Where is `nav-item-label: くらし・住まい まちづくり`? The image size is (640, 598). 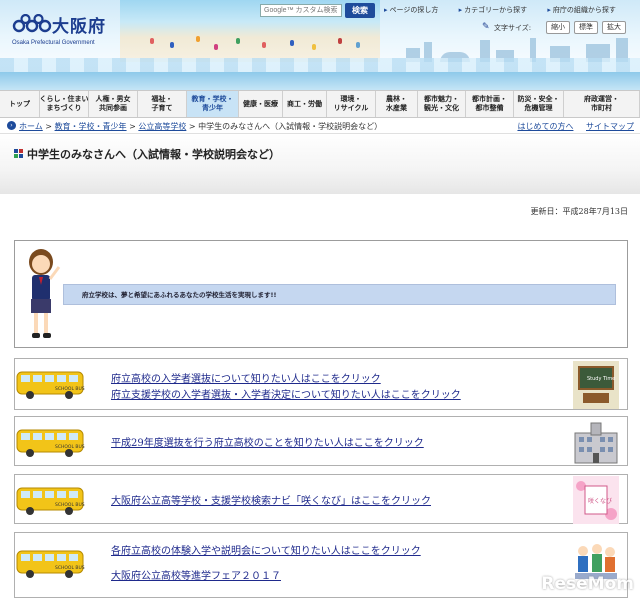 nav-item-label: くらし・住まい まちづくり is located at coordinates (64, 103).